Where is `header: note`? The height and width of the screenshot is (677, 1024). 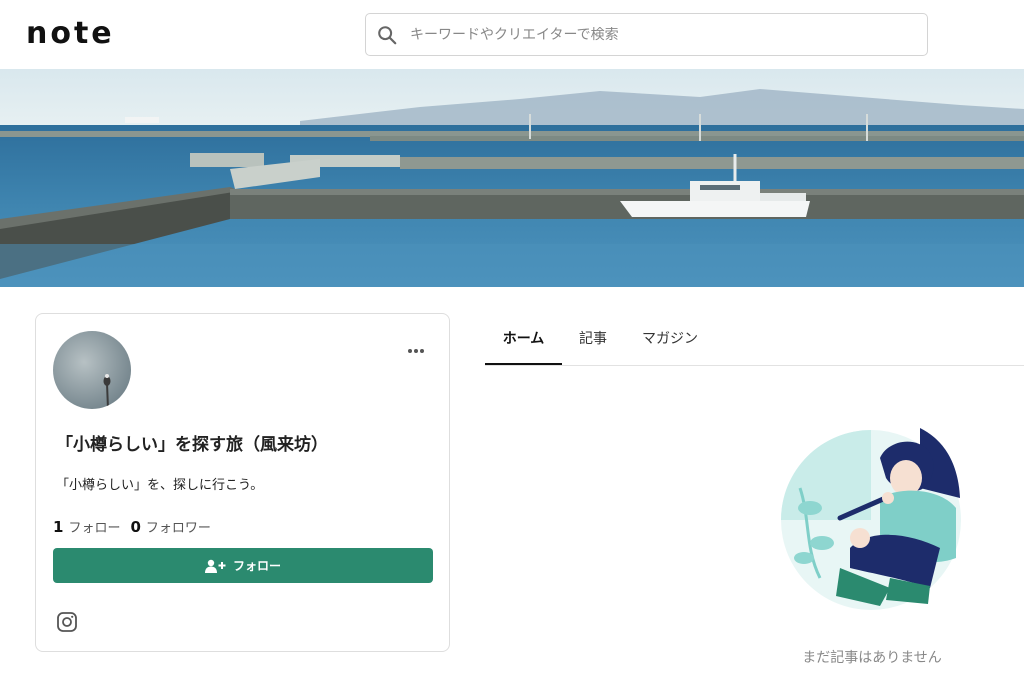
header: note is located at coordinates (512, 34).